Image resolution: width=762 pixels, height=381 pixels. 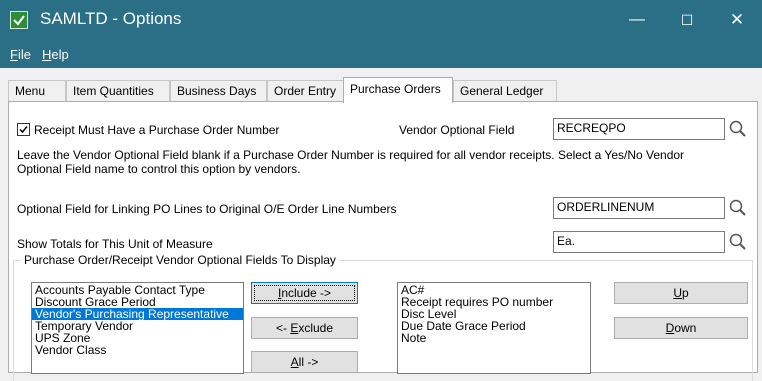 I want to click on include-button: Include ->, so click(x=304, y=293).